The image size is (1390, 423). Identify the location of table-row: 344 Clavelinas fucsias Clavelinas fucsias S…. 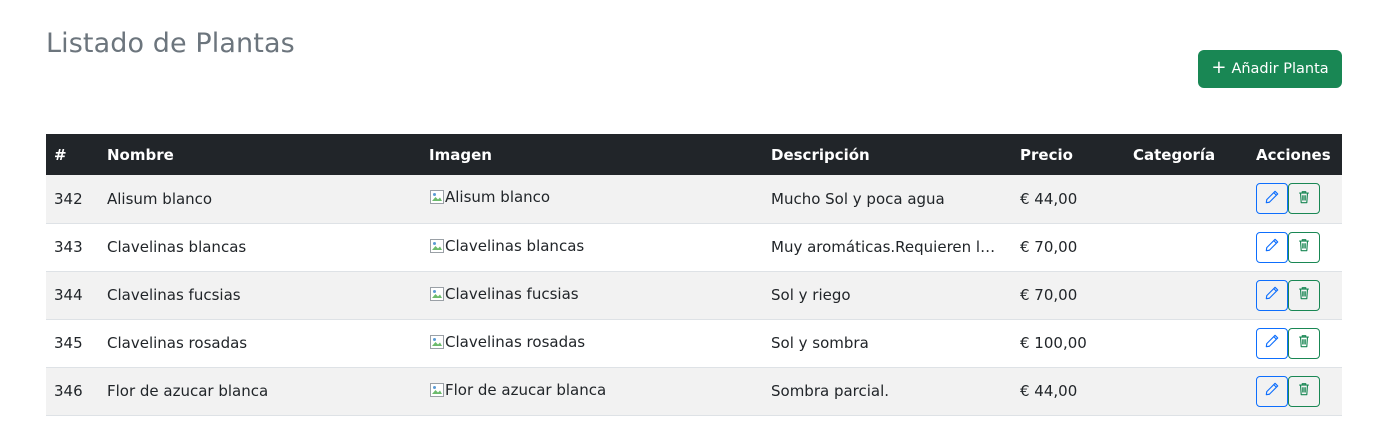
(694, 295).